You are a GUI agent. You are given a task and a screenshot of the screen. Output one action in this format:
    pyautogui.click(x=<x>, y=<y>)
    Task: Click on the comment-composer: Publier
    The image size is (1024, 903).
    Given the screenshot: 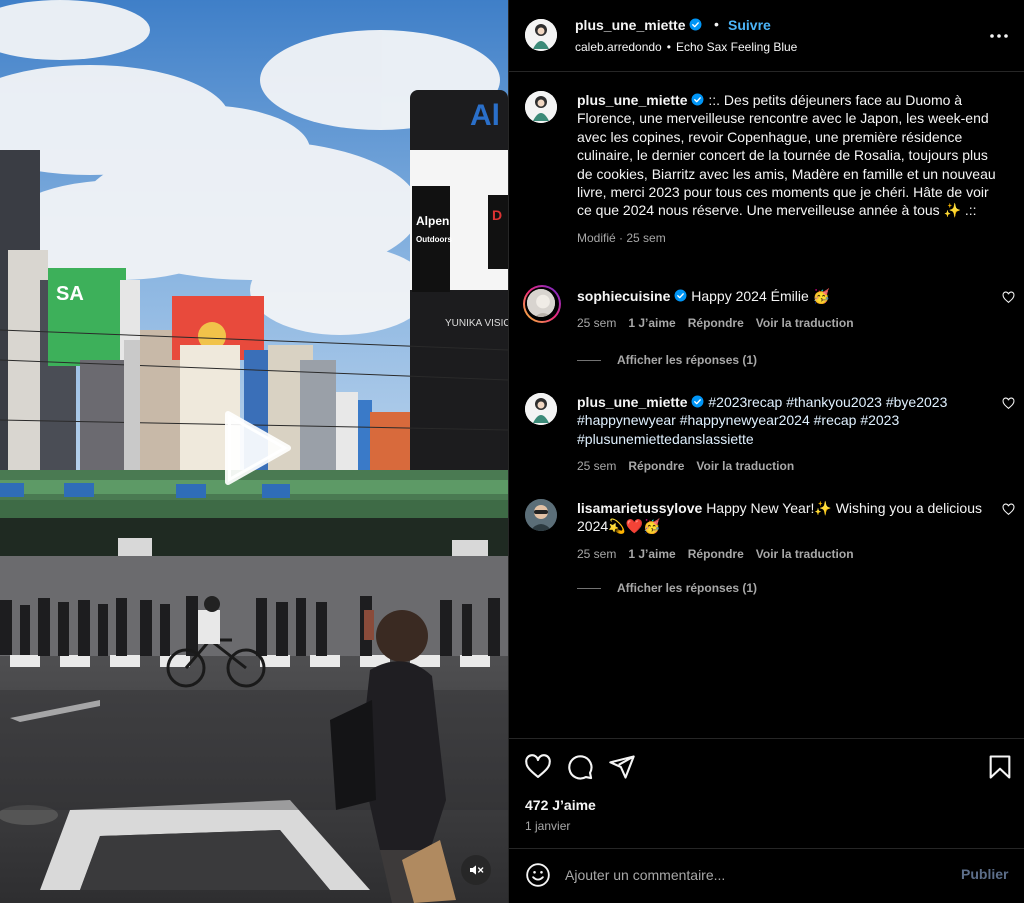 What is the action you would take?
    pyautogui.click(x=766, y=875)
    